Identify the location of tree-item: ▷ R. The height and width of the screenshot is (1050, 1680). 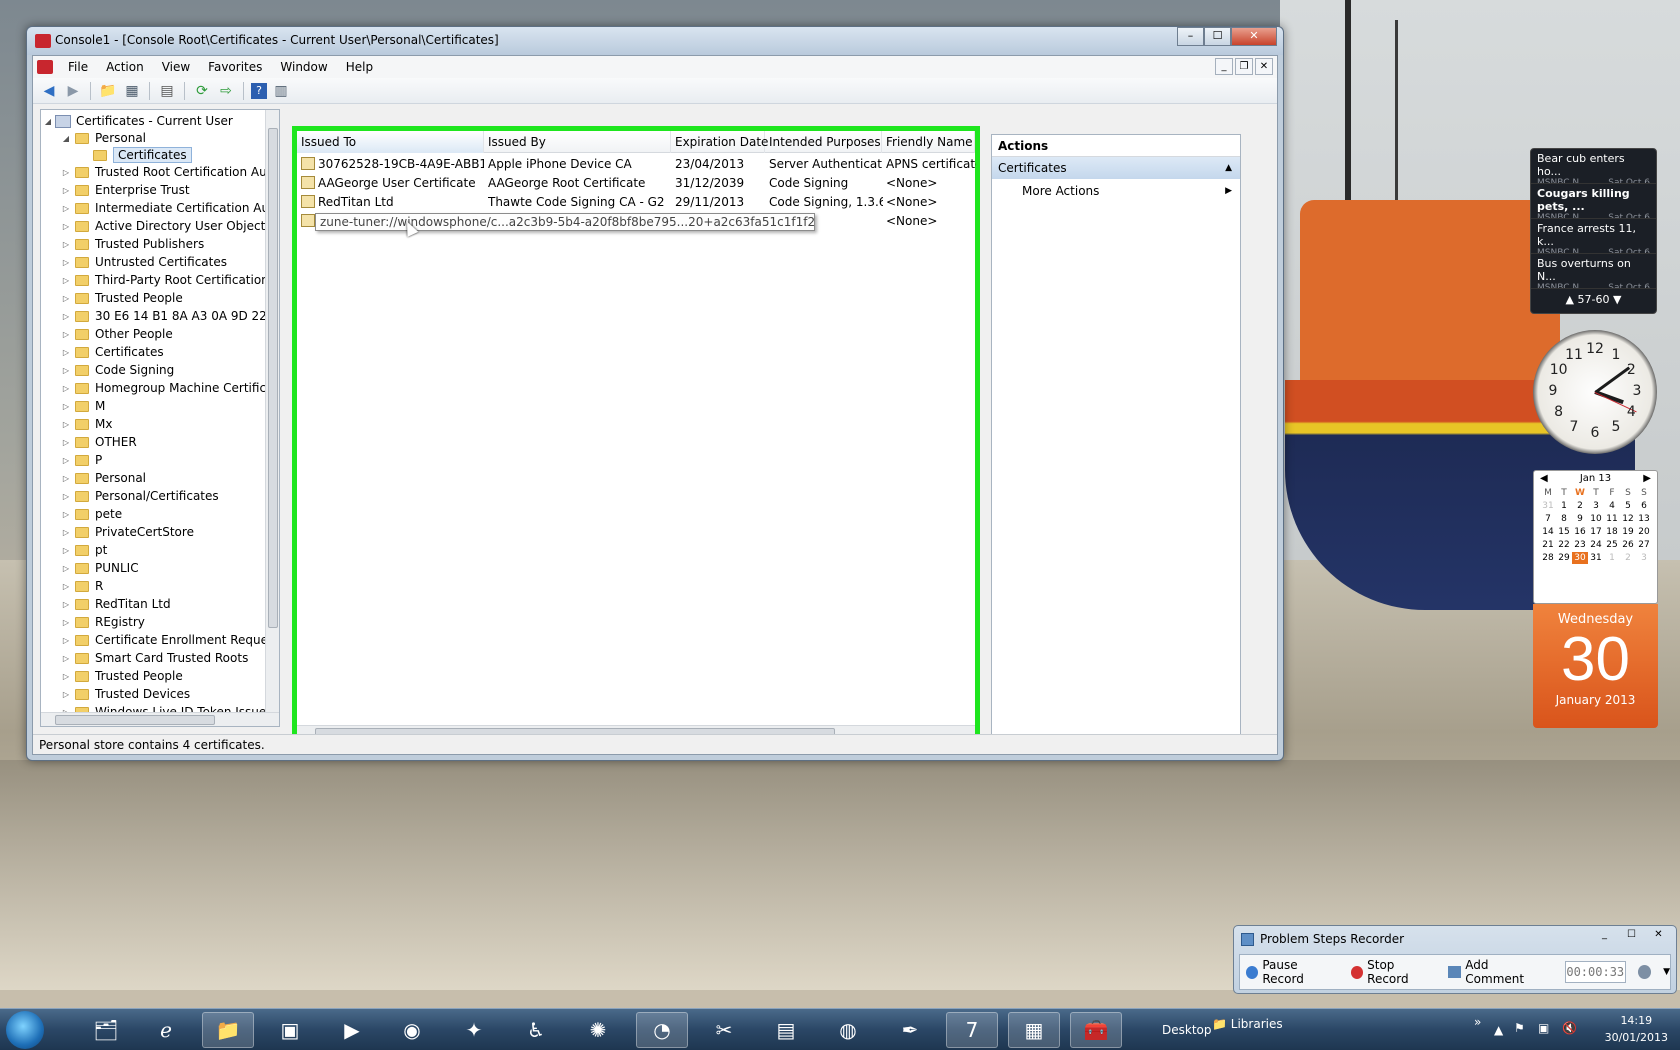
(82, 586).